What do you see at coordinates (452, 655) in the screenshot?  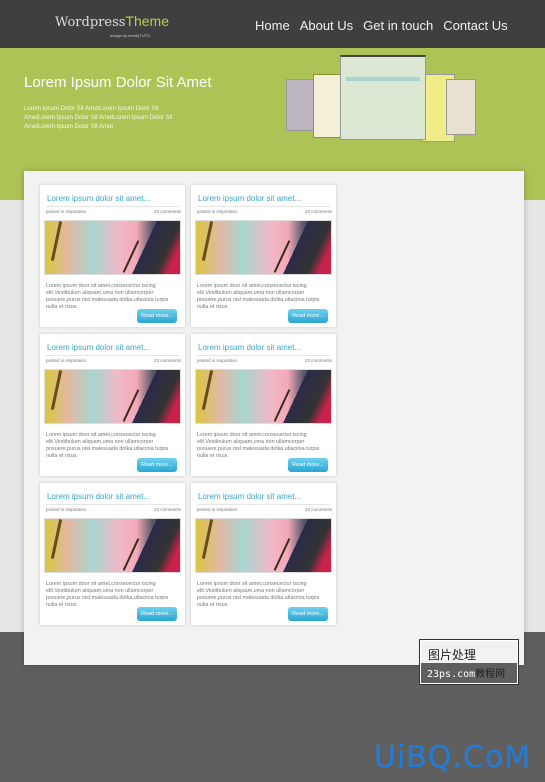 I see `watermark-line1: 图片处理` at bounding box center [452, 655].